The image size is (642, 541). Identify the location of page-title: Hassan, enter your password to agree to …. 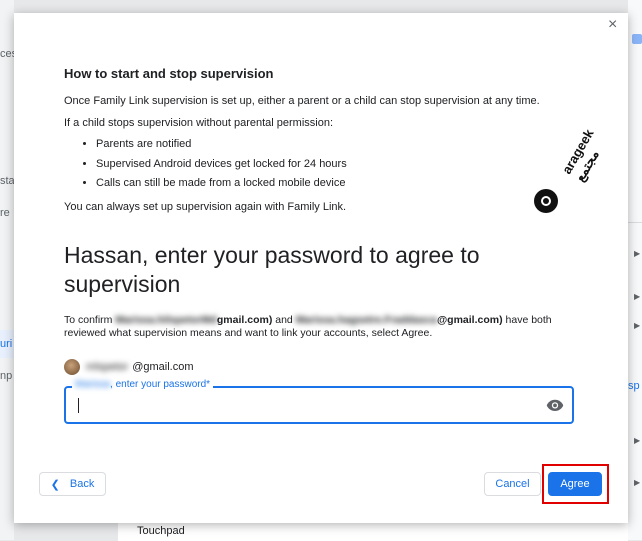
(299, 270).